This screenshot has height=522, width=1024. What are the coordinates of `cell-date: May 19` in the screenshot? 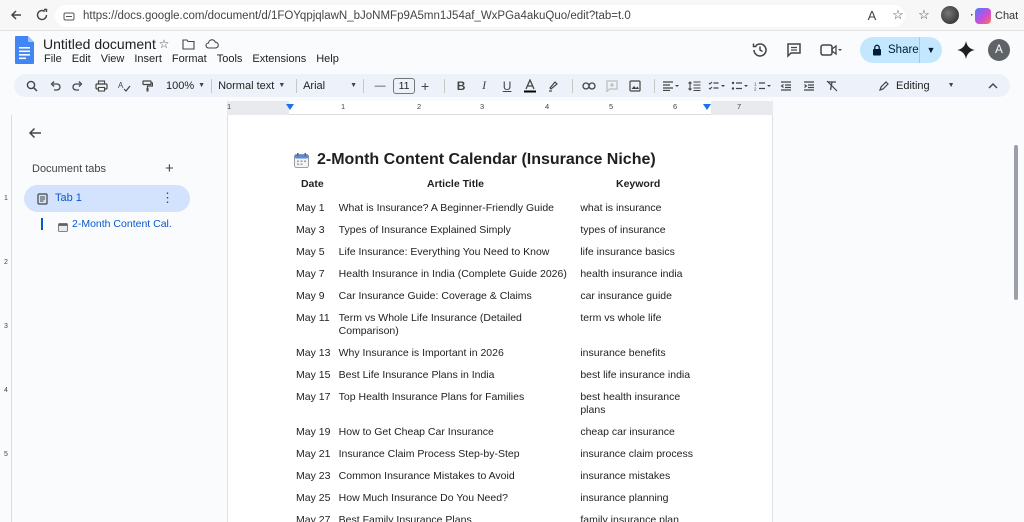 It's located at (313, 431).